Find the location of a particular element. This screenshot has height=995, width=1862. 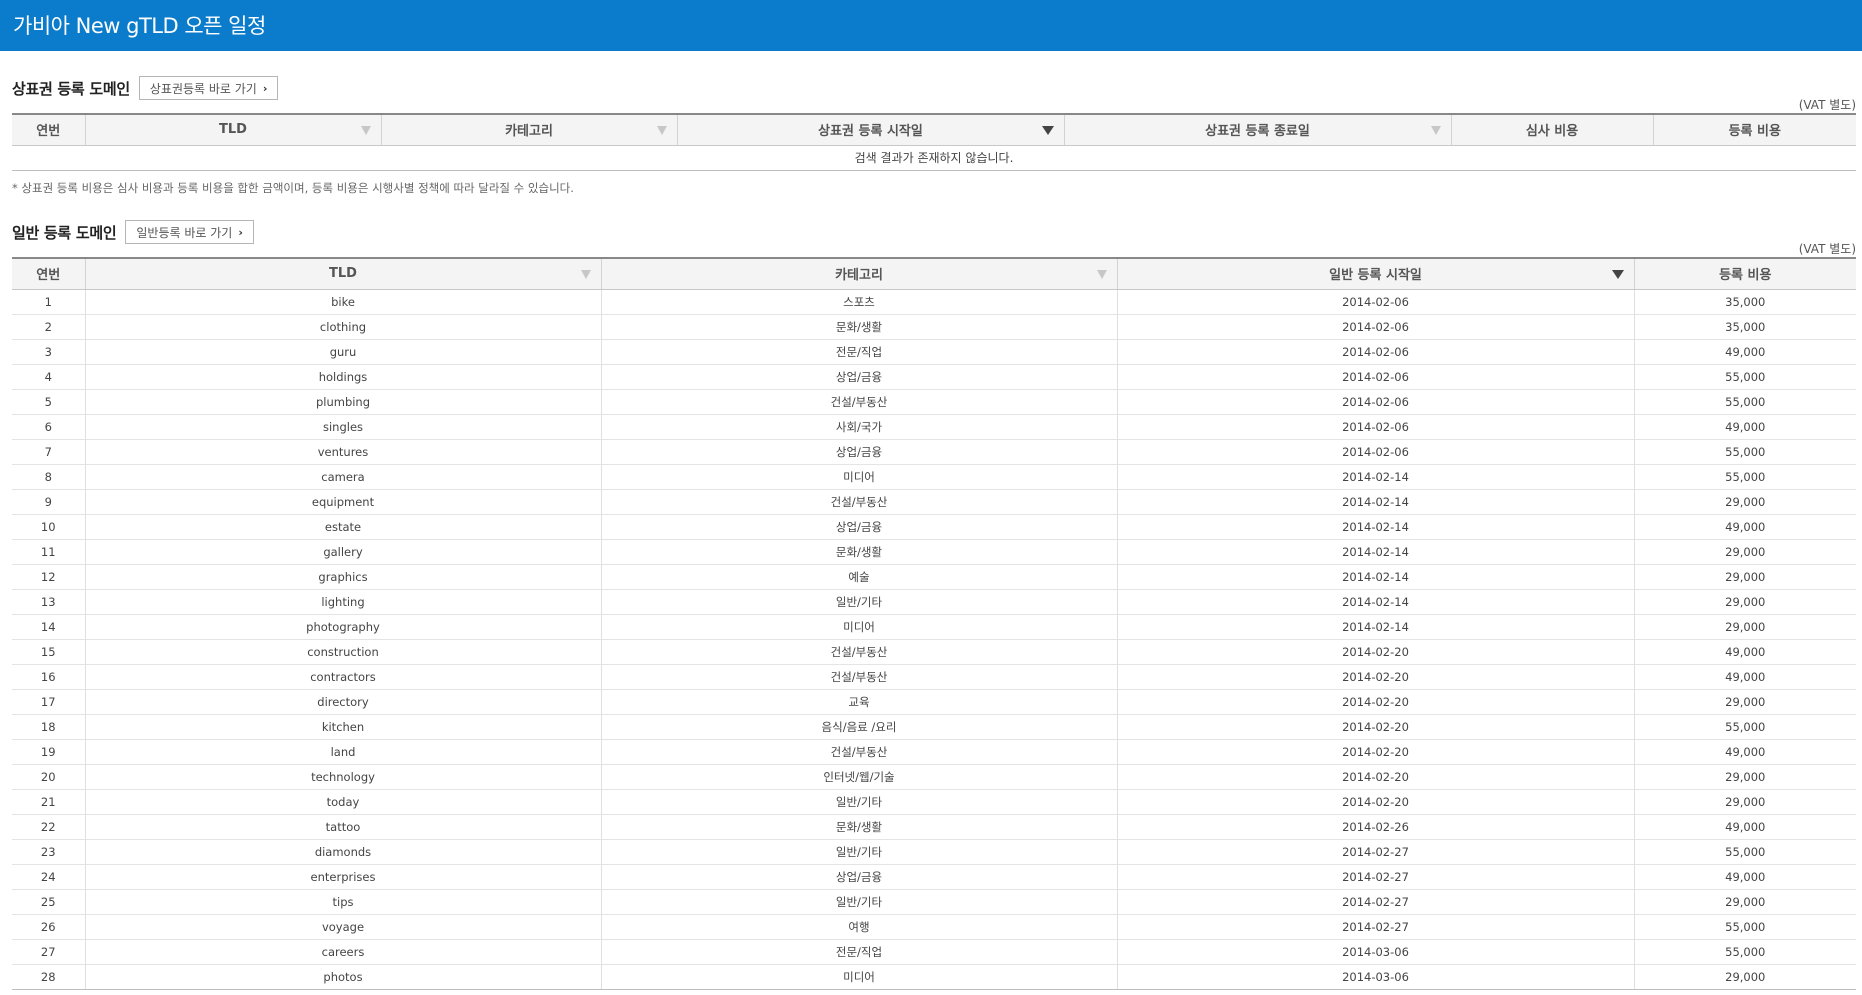

cell-tld: singles is located at coordinates (342, 427).